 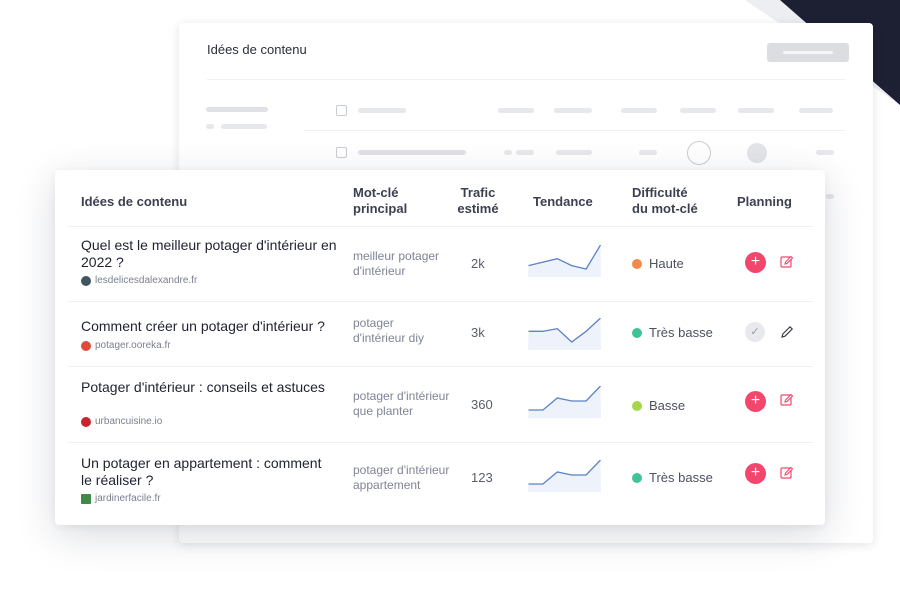 What do you see at coordinates (221, 326) in the screenshot?
I see `idea-title: Comment créer un potager d'intérieur ?` at bounding box center [221, 326].